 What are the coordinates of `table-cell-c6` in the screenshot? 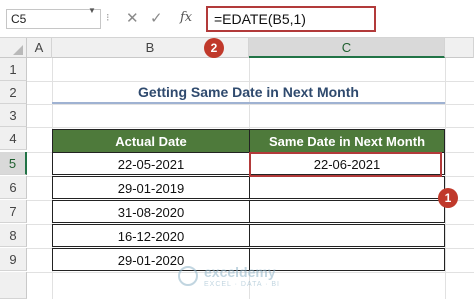 It's located at (347, 187).